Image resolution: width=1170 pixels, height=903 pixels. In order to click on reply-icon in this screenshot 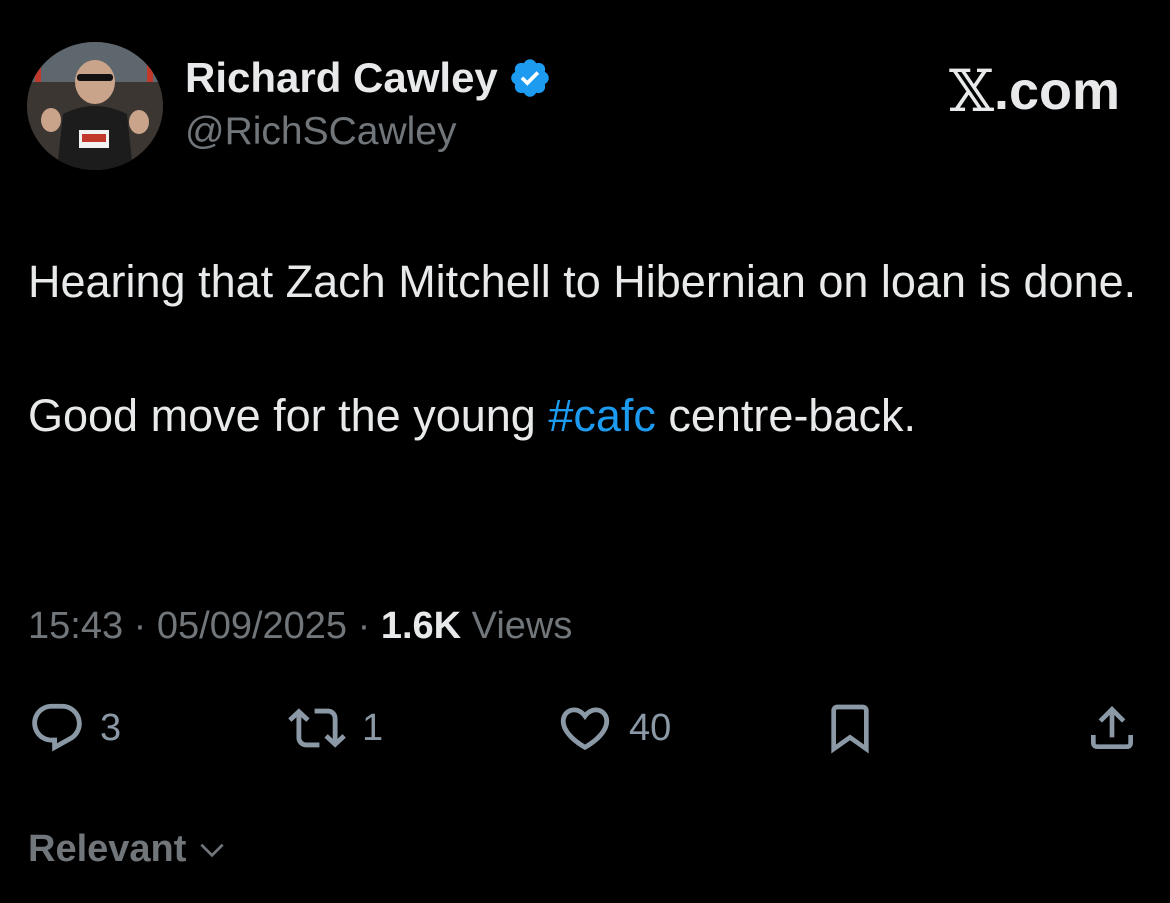, I will do `click(57, 727)`.